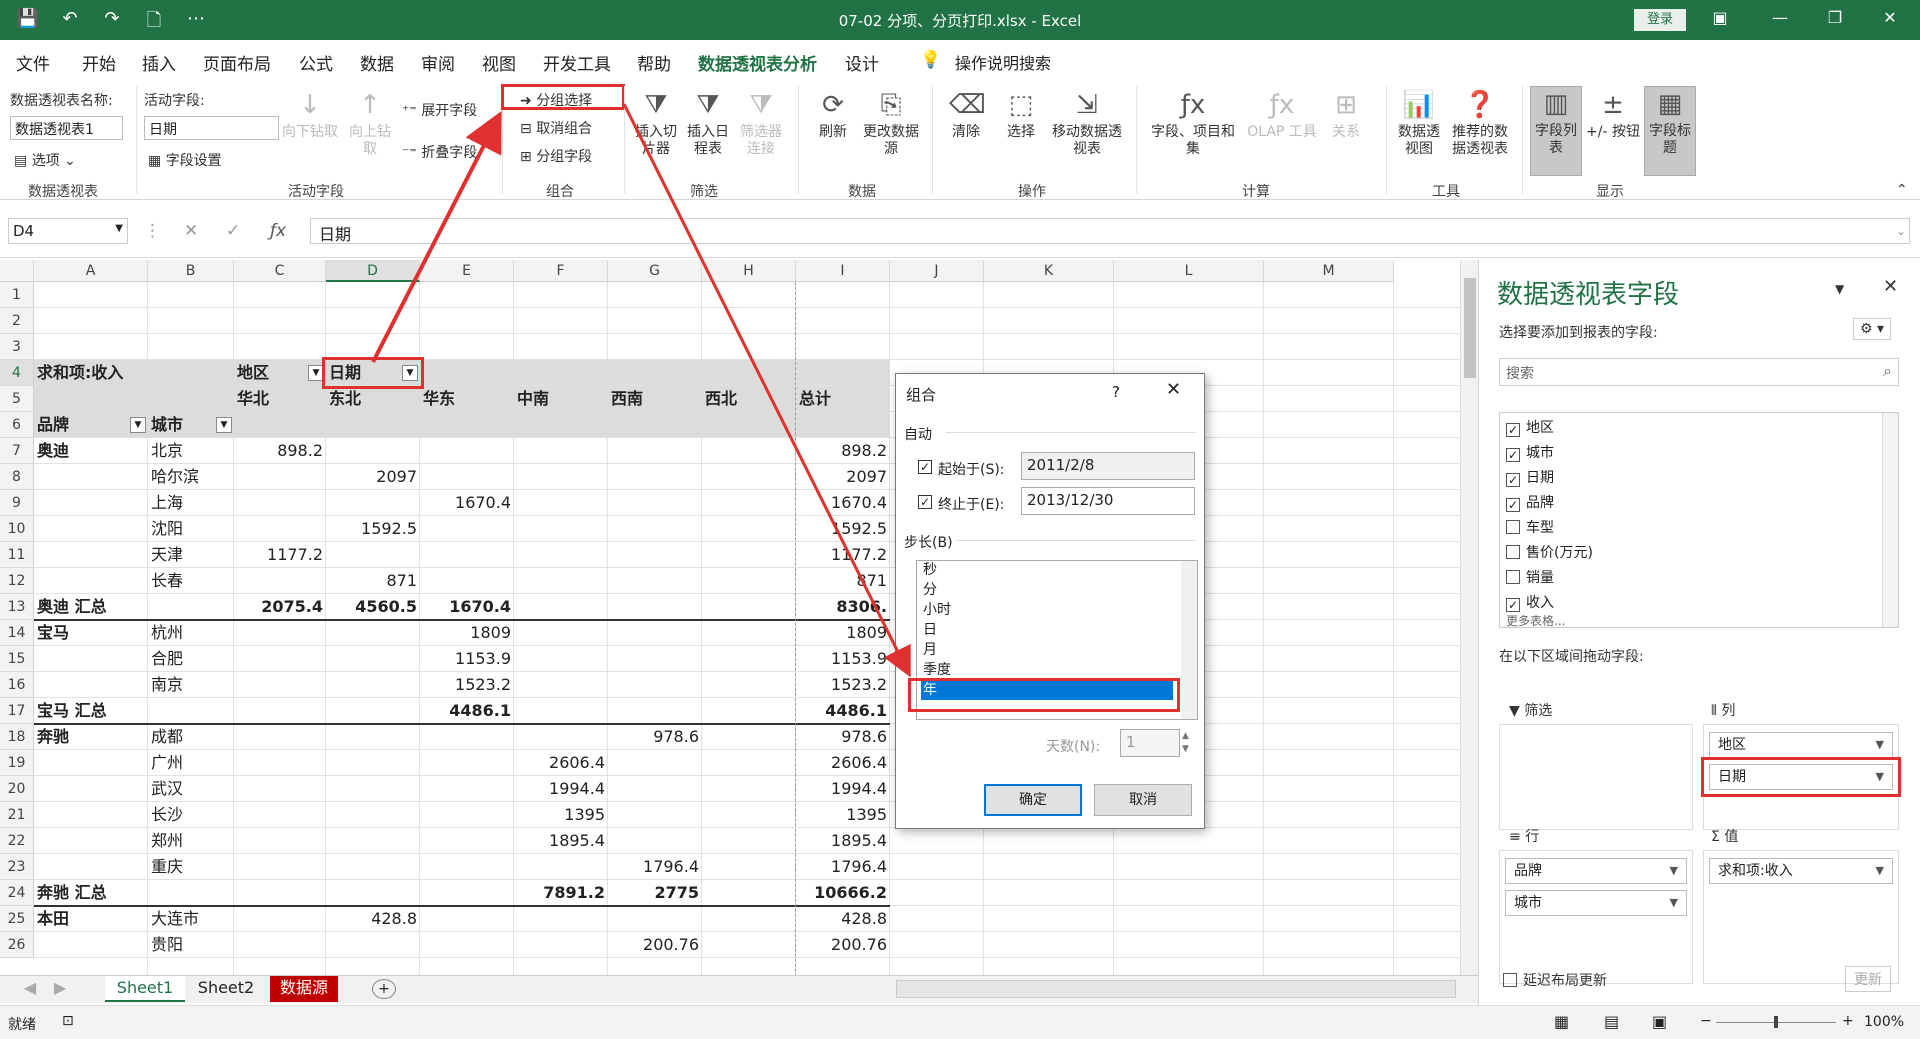  Describe the element at coordinates (45, 160) in the screenshot. I see `options-button: ▤ 选项 ⌄` at that location.